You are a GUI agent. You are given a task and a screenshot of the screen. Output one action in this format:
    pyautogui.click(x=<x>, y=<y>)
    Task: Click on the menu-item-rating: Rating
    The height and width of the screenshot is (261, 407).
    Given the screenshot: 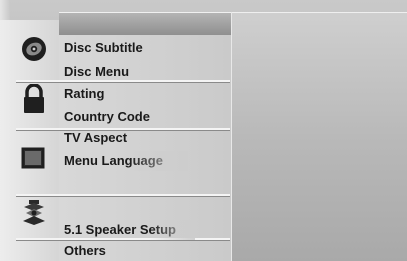 What is the action you would take?
    pyautogui.click(x=84, y=94)
    